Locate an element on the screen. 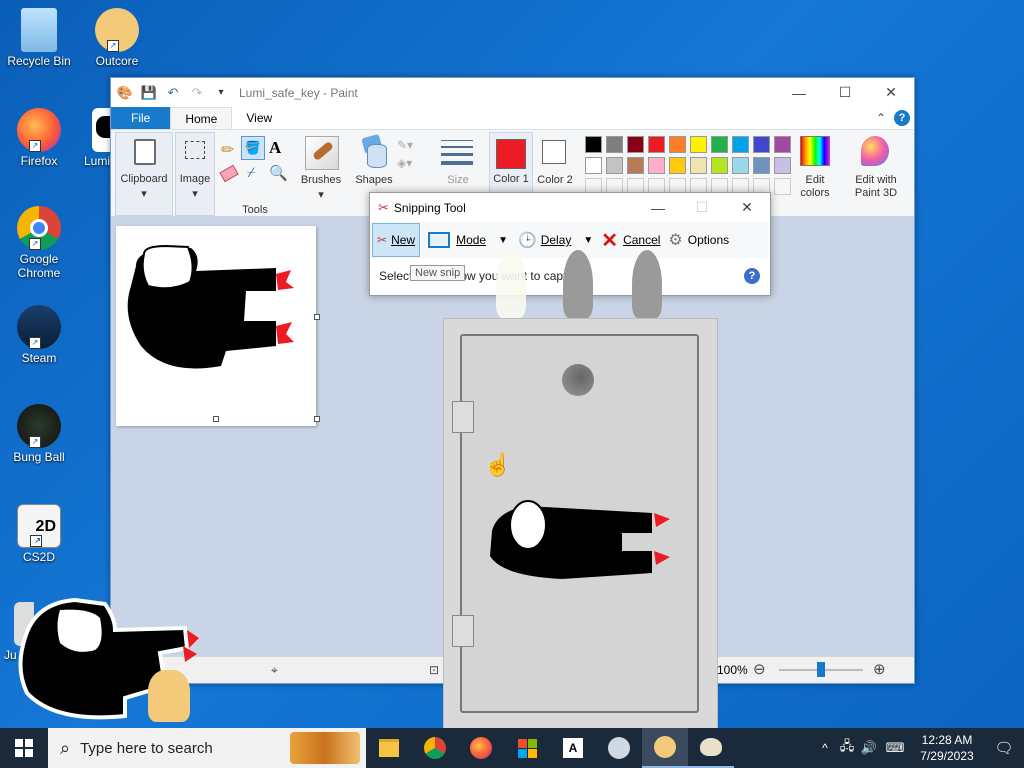  eraser-icon is located at coordinates (229, 173).